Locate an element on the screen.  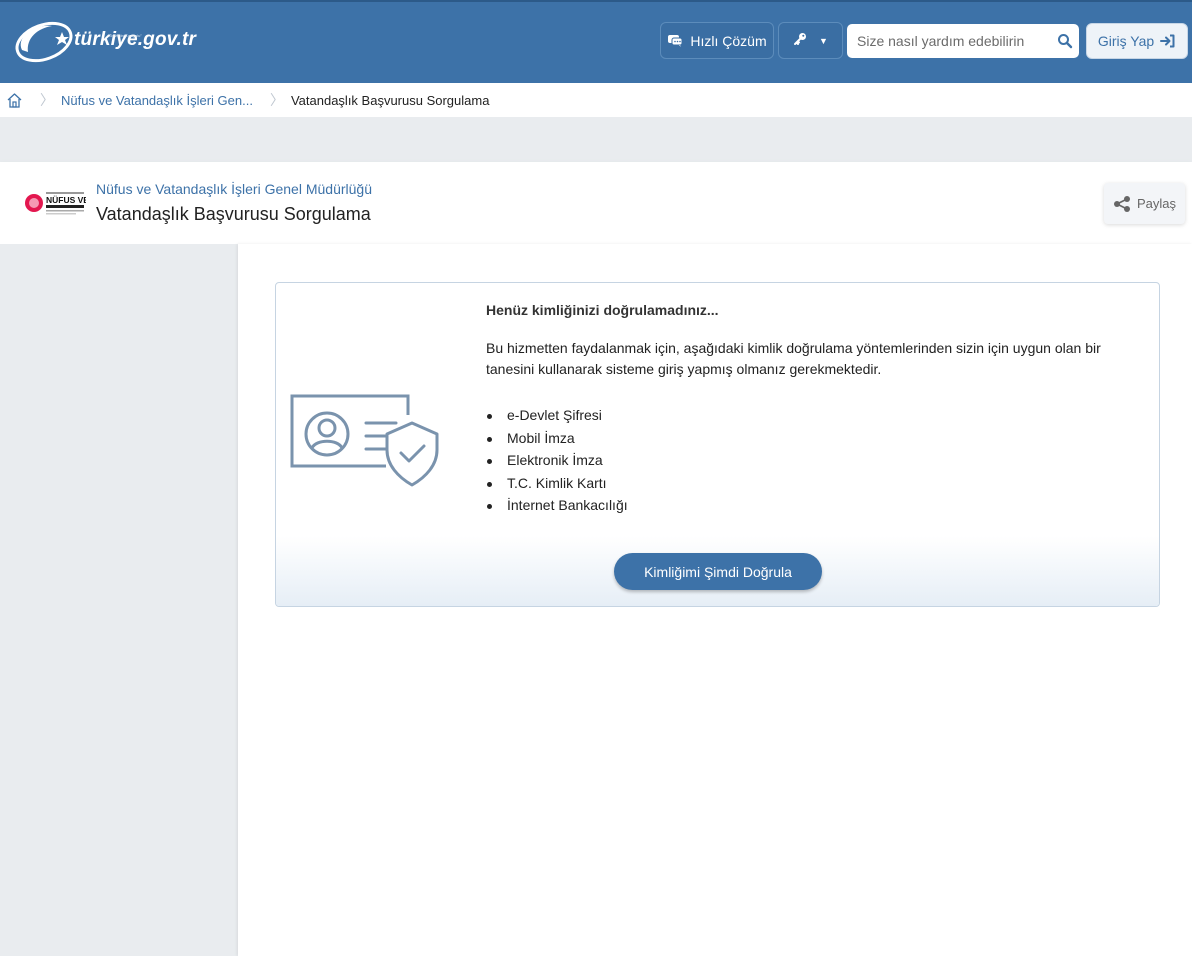
search-icon is located at coordinates (1065, 43).